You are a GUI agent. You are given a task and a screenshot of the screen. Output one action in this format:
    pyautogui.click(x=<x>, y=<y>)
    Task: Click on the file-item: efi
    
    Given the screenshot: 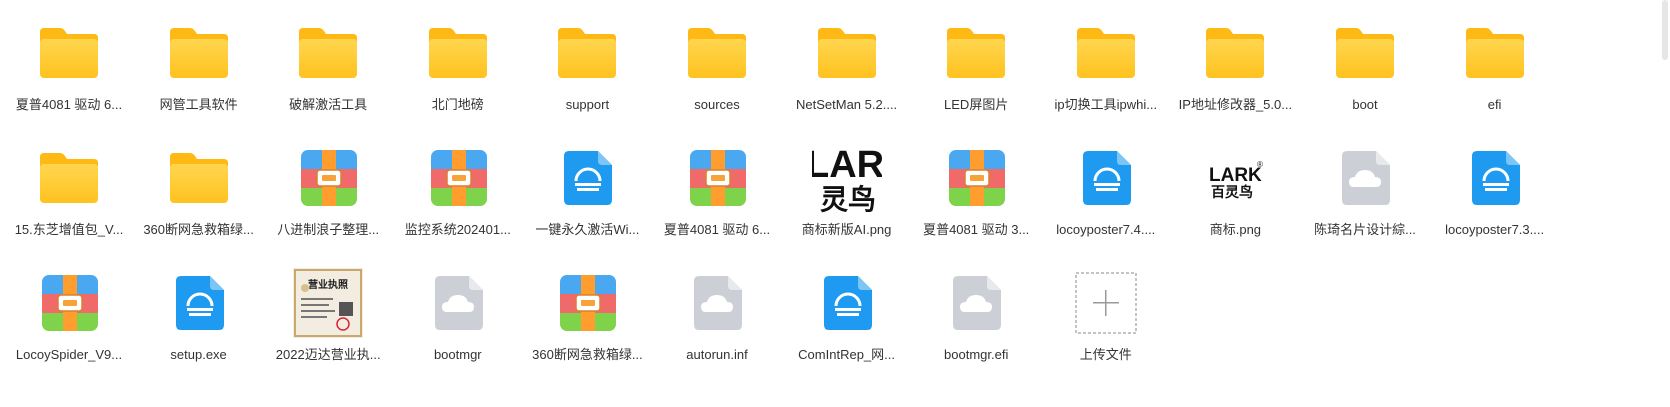 What is the action you would take?
    pyautogui.click(x=1495, y=64)
    